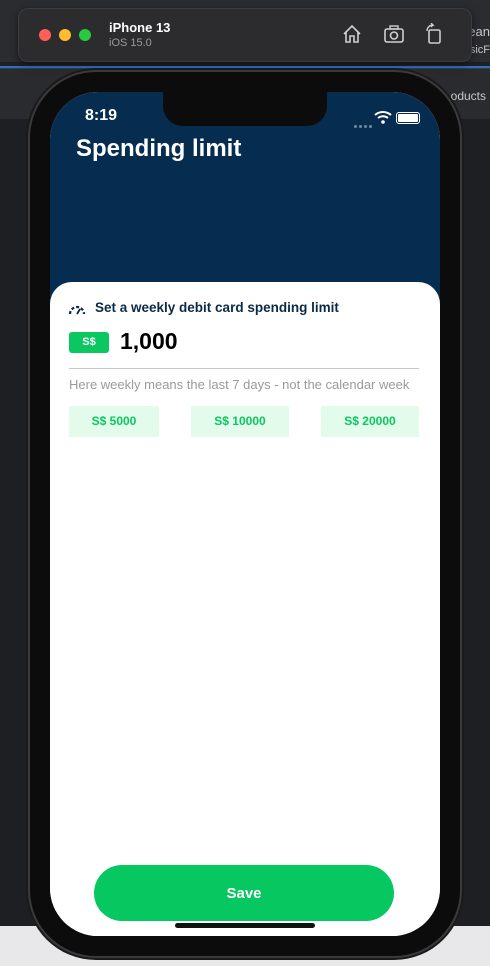 The image size is (490, 966). I want to click on limit-label: Set a weekly debit card spending limit, so click(217, 307).